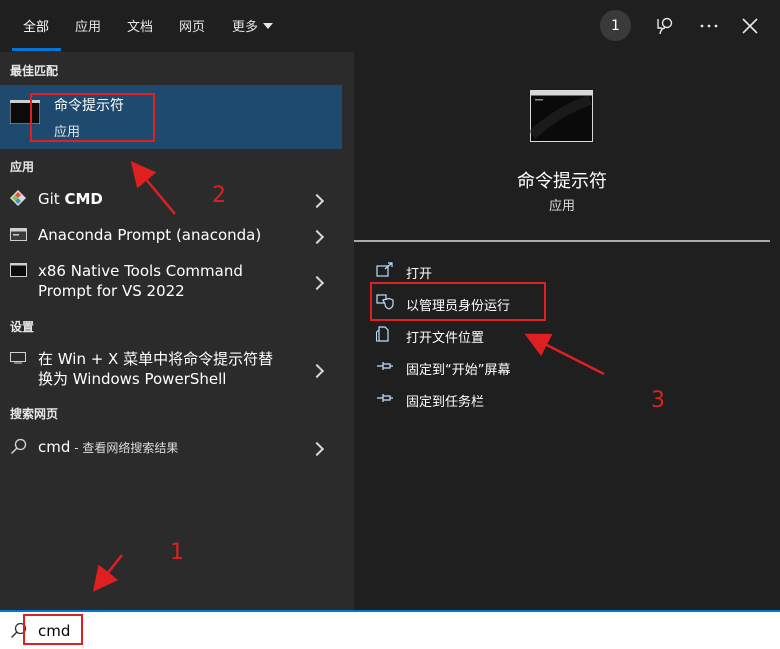 The height and width of the screenshot is (649, 780). What do you see at coordinates (562, 241) in the screenshot?
I see `divider` at bounding box center [562, 241].